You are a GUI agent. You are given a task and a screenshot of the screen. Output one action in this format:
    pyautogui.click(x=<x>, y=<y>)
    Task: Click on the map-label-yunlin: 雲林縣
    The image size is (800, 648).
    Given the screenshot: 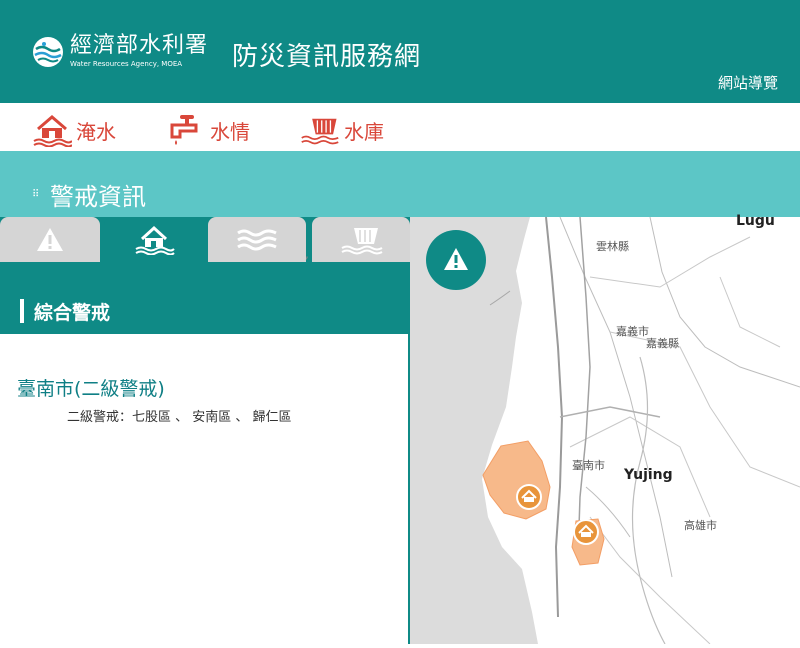 What is the action you would take?
    pyautogui.click(x=612, y=246)
    